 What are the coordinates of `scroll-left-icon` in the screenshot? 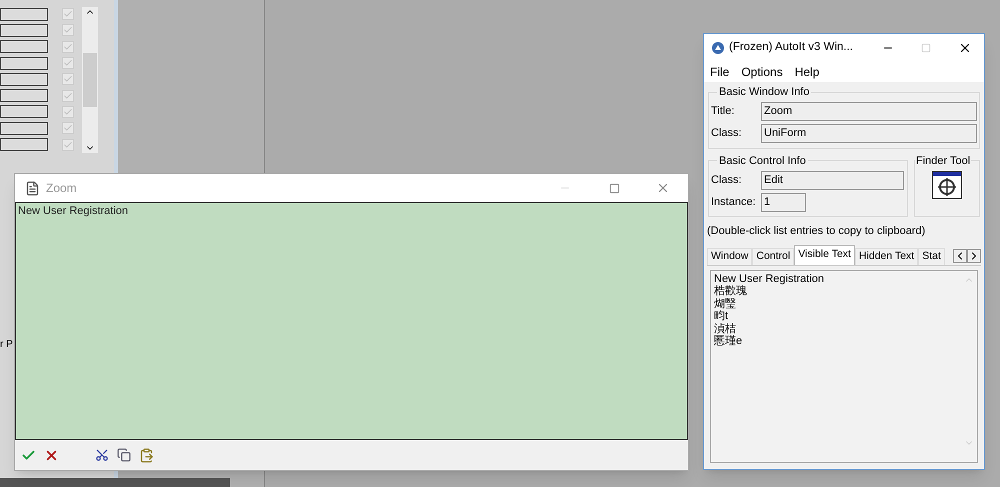 It's located at (960, 255).